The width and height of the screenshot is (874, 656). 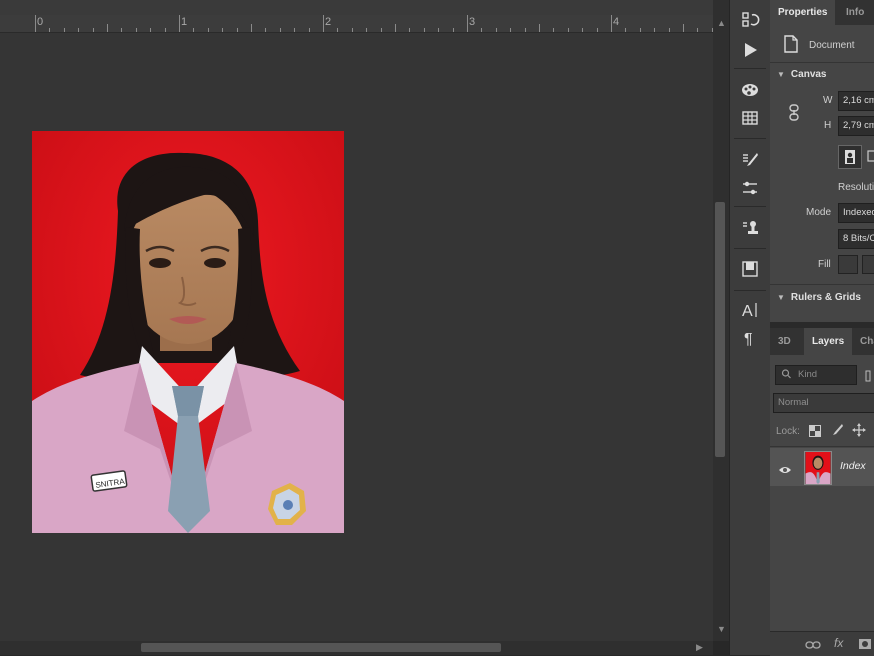 What do you see at coordinates (784, 341) in the screenshot?
I see `tab-3d: 3D` at bounding box center [784, 341].